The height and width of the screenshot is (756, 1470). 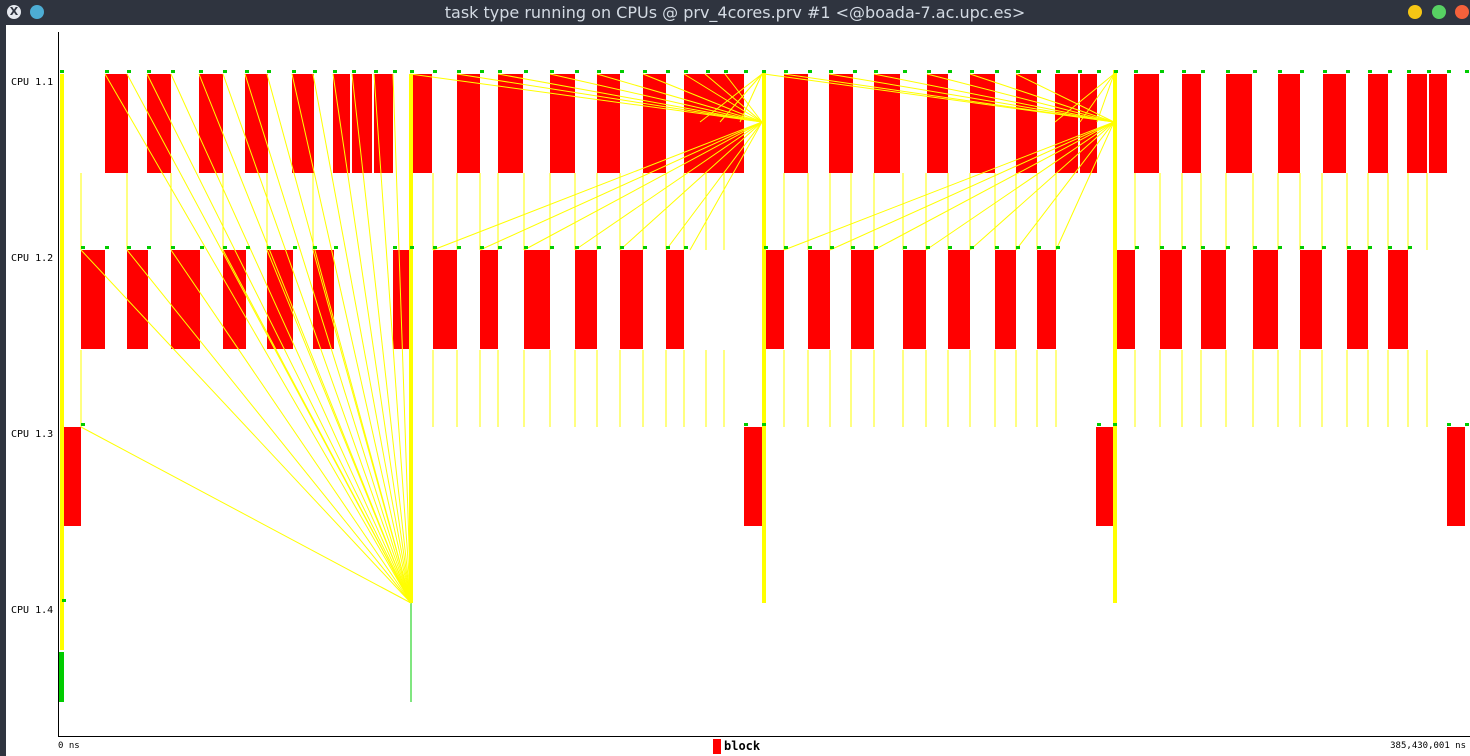 What do you see at coordinates (61, 677) in the screenshot?
I see `running-bar` at bounding box center [61, 677].